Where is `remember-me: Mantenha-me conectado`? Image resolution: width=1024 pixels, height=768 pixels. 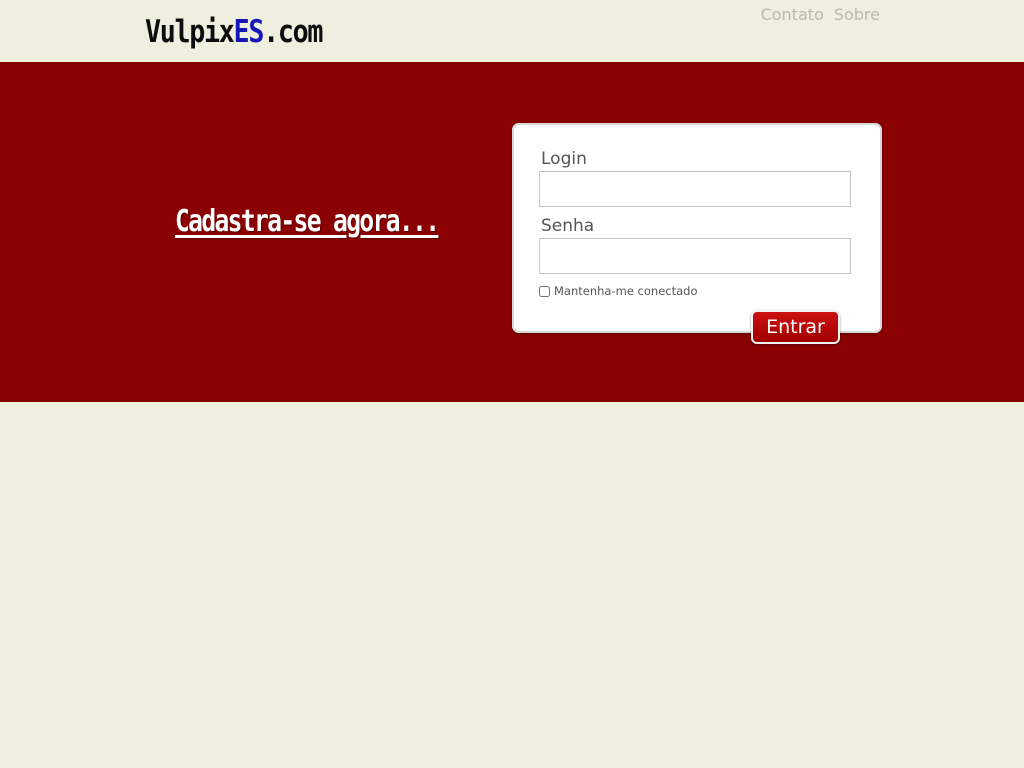 remember-me: Mantenha-me conectado is located at coordinates (618, 291).